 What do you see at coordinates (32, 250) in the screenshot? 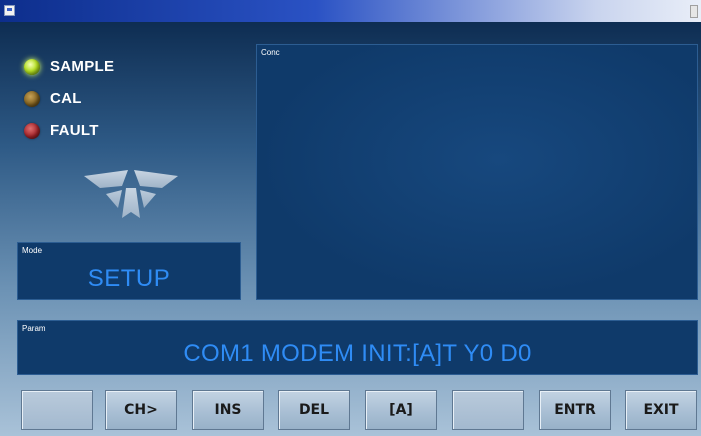
I see `mode-label: Mode` at bounding box center [32, 250].